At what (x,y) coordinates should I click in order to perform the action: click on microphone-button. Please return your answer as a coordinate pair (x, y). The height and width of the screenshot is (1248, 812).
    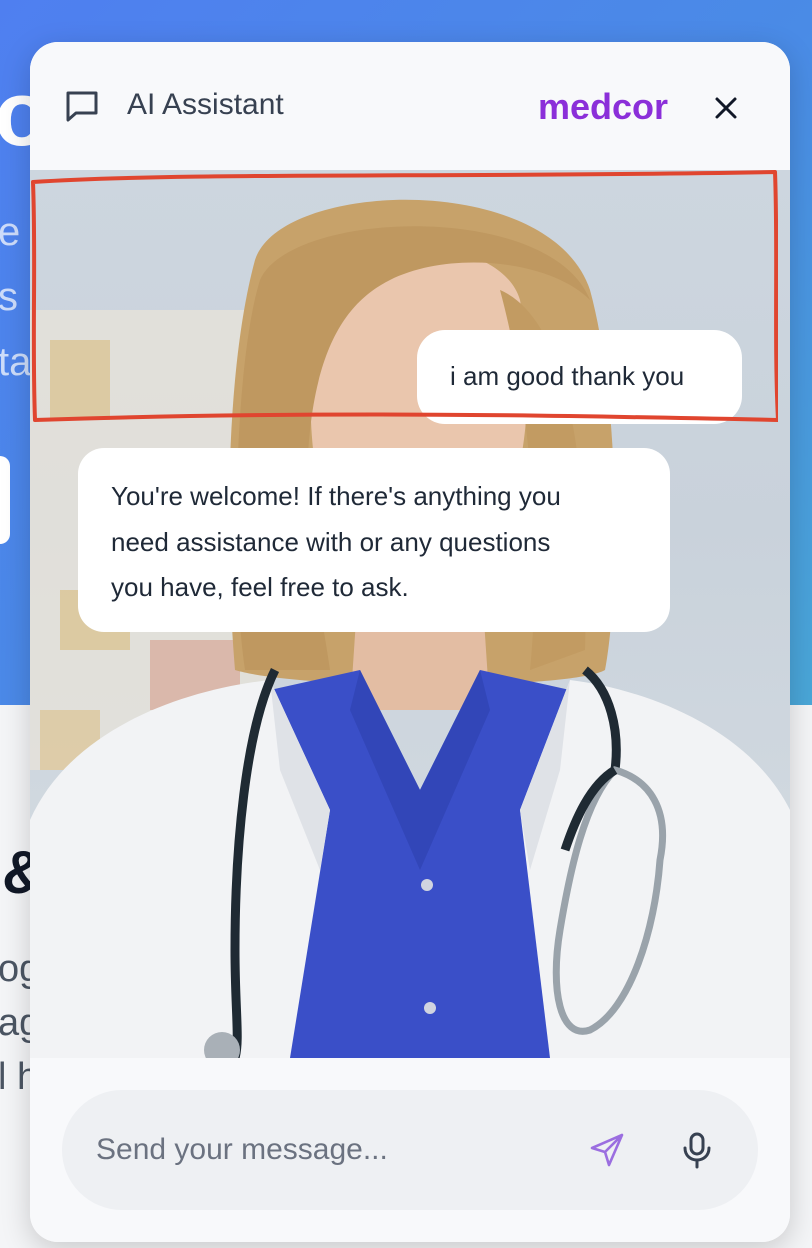
    Looking at the image, I should click on (697, 1150).